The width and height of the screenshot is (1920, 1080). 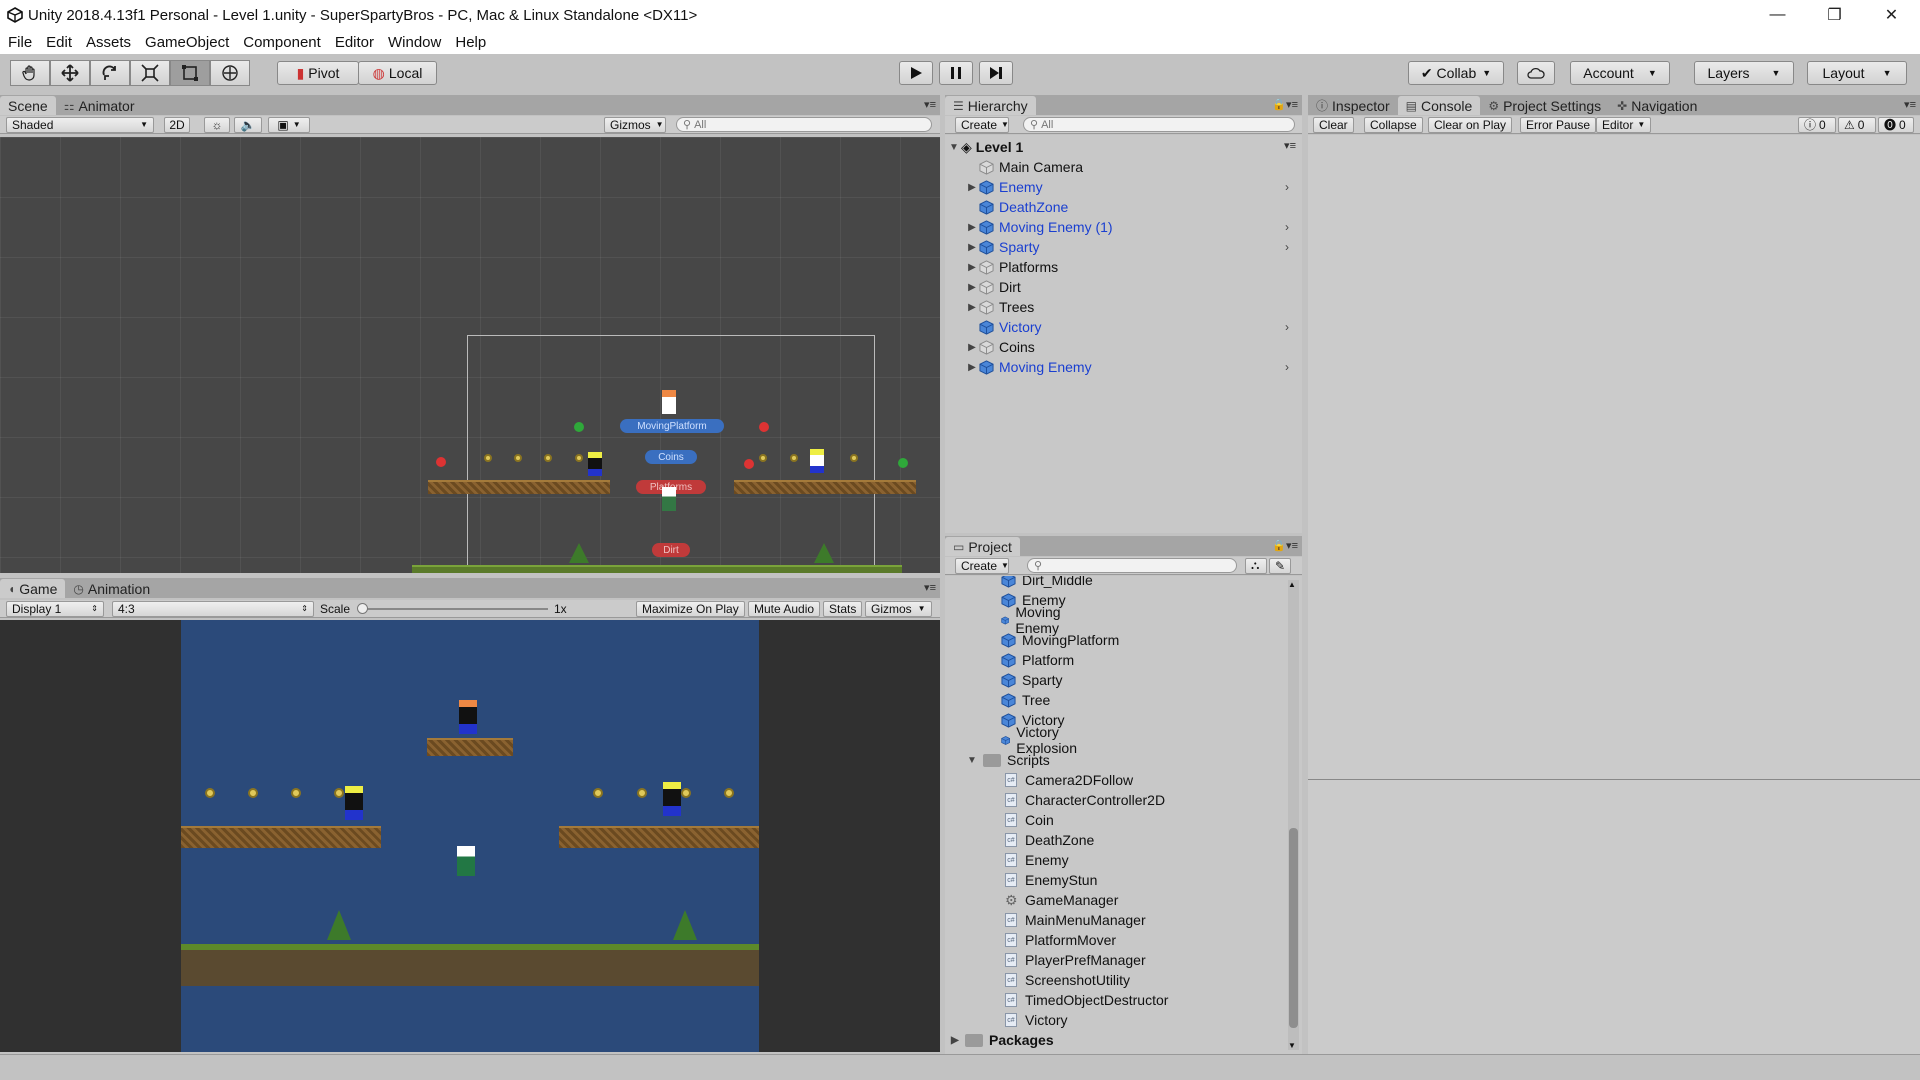 I want to click on hierarchy-item: ▶ Platforms, so click(x=1133, y=267).